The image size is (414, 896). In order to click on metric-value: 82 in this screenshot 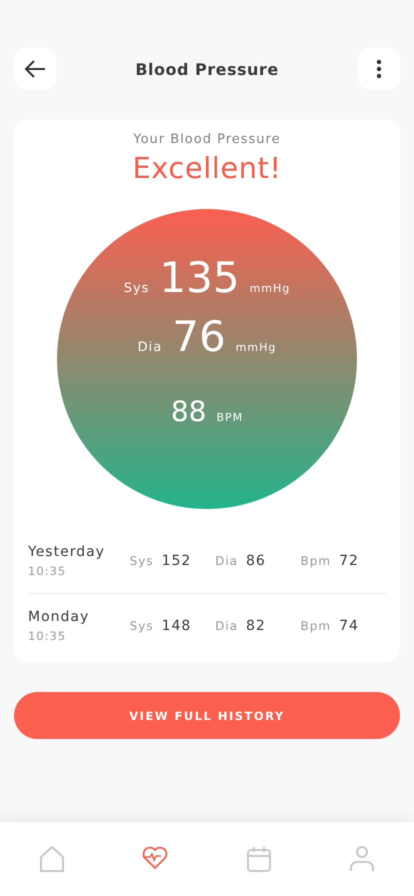, I will do `click(256, 626)`.